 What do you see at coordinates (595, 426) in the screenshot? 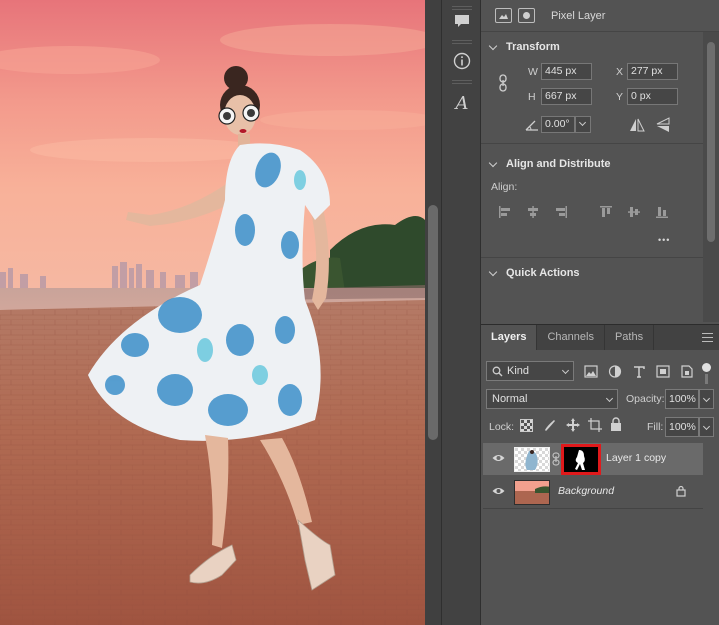
I see `lock-artboard-icon` at bounding box center [595, 426].